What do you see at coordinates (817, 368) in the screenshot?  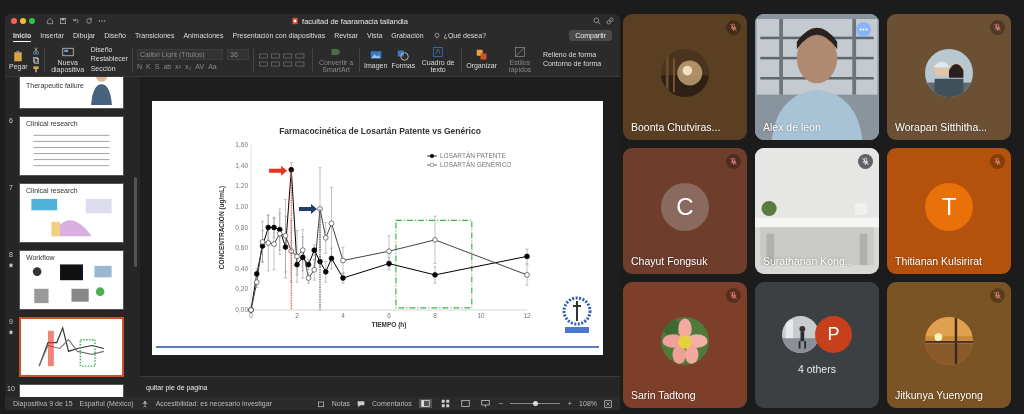 I see `others-count: 4 others` at bounding box center [817, 368].